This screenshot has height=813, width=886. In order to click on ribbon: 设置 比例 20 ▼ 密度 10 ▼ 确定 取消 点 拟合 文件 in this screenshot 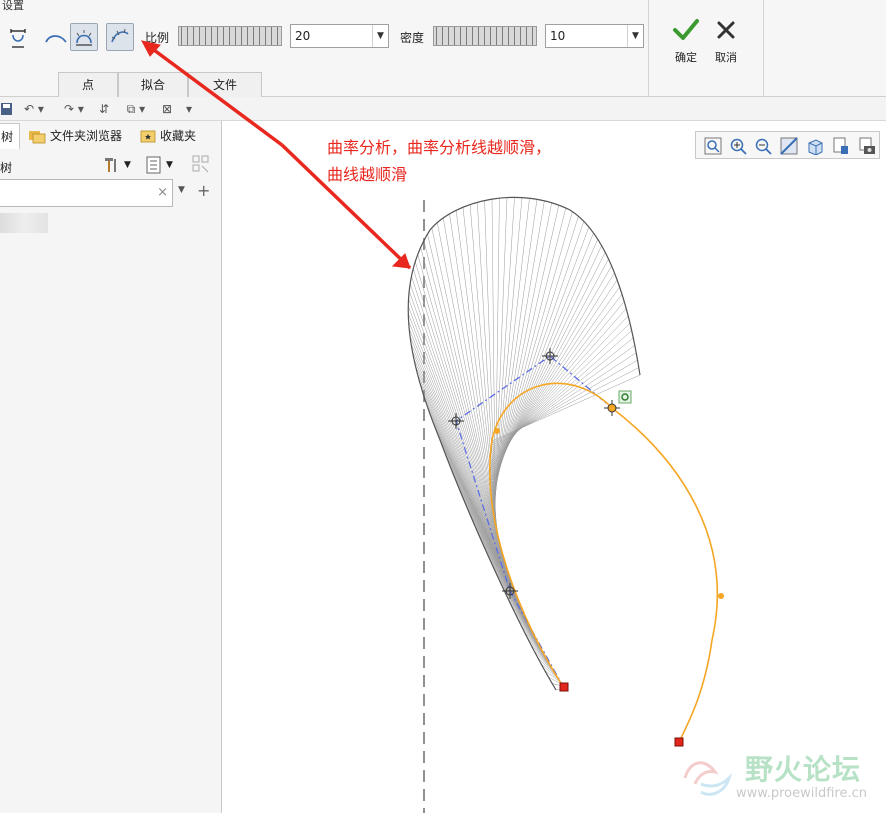, I will do `click(443, 48)`.